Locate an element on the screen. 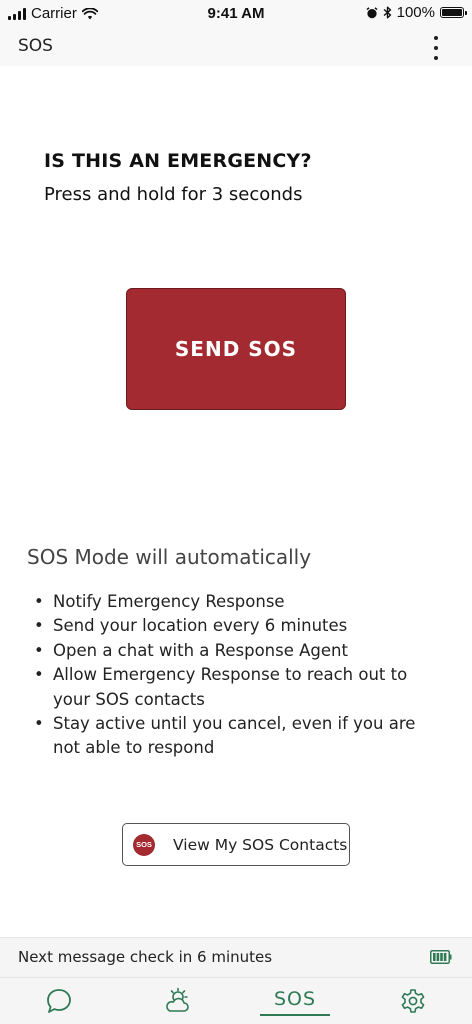 The image size is (472, 1024). chat-bubble-icon is located at coordinates (59, 1001).